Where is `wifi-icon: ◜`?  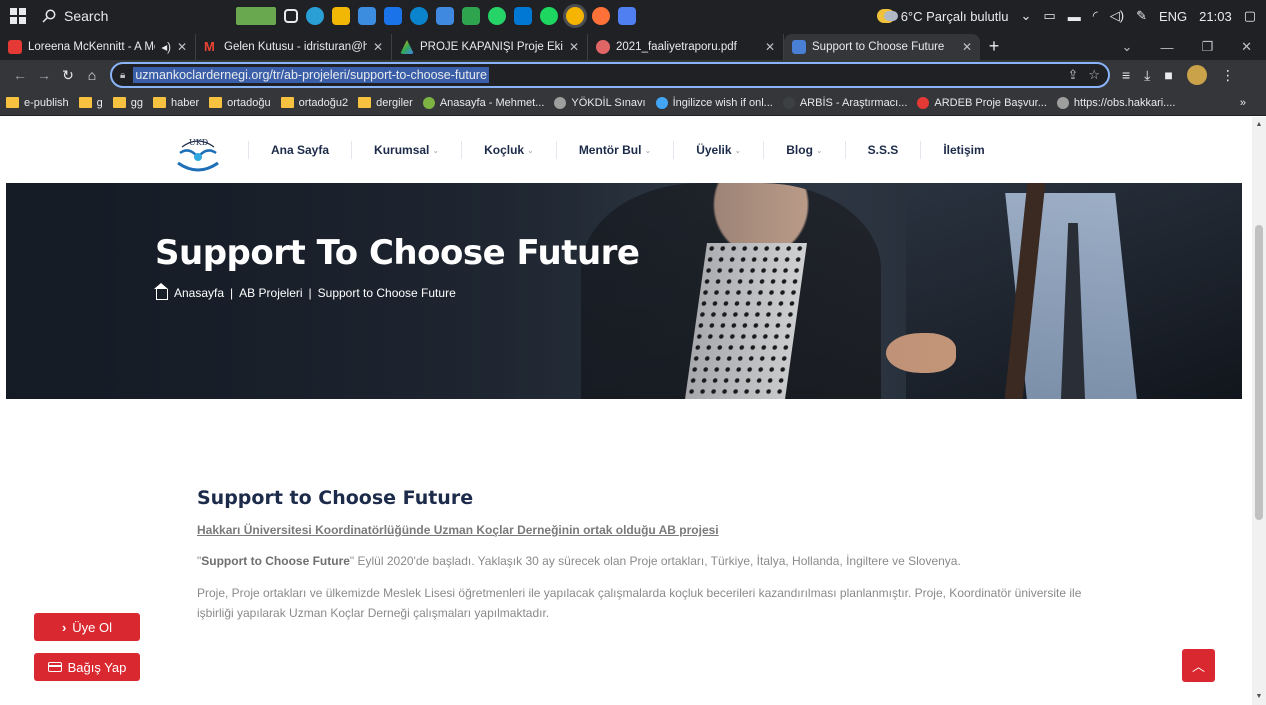
wifi-icon: ◜ is located at coordinates (1095, 16).